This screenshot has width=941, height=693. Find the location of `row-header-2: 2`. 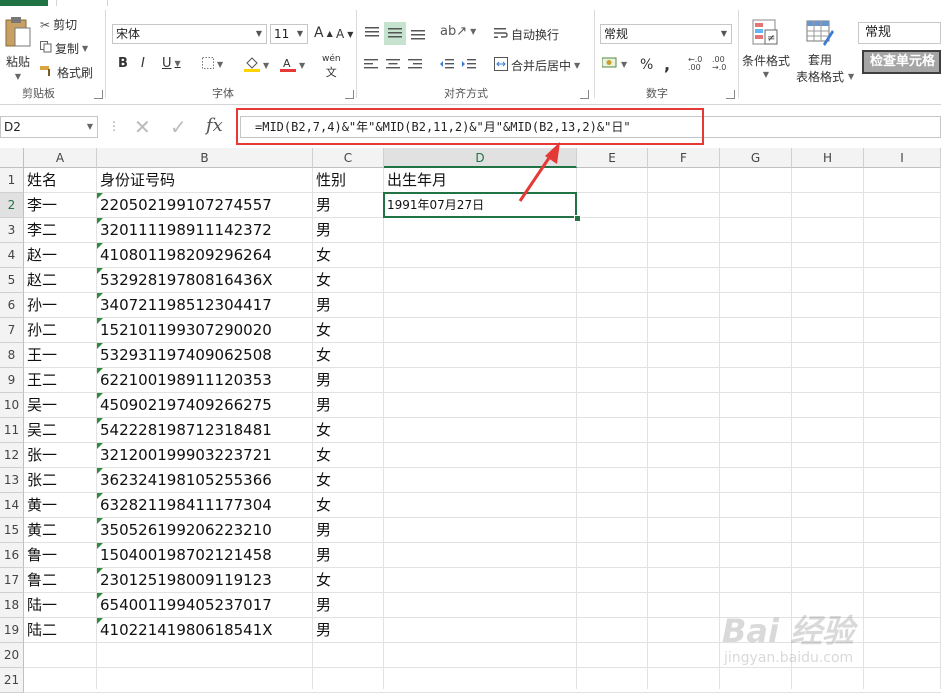

row-header-2: 2 is located at coordinates (12, 205).